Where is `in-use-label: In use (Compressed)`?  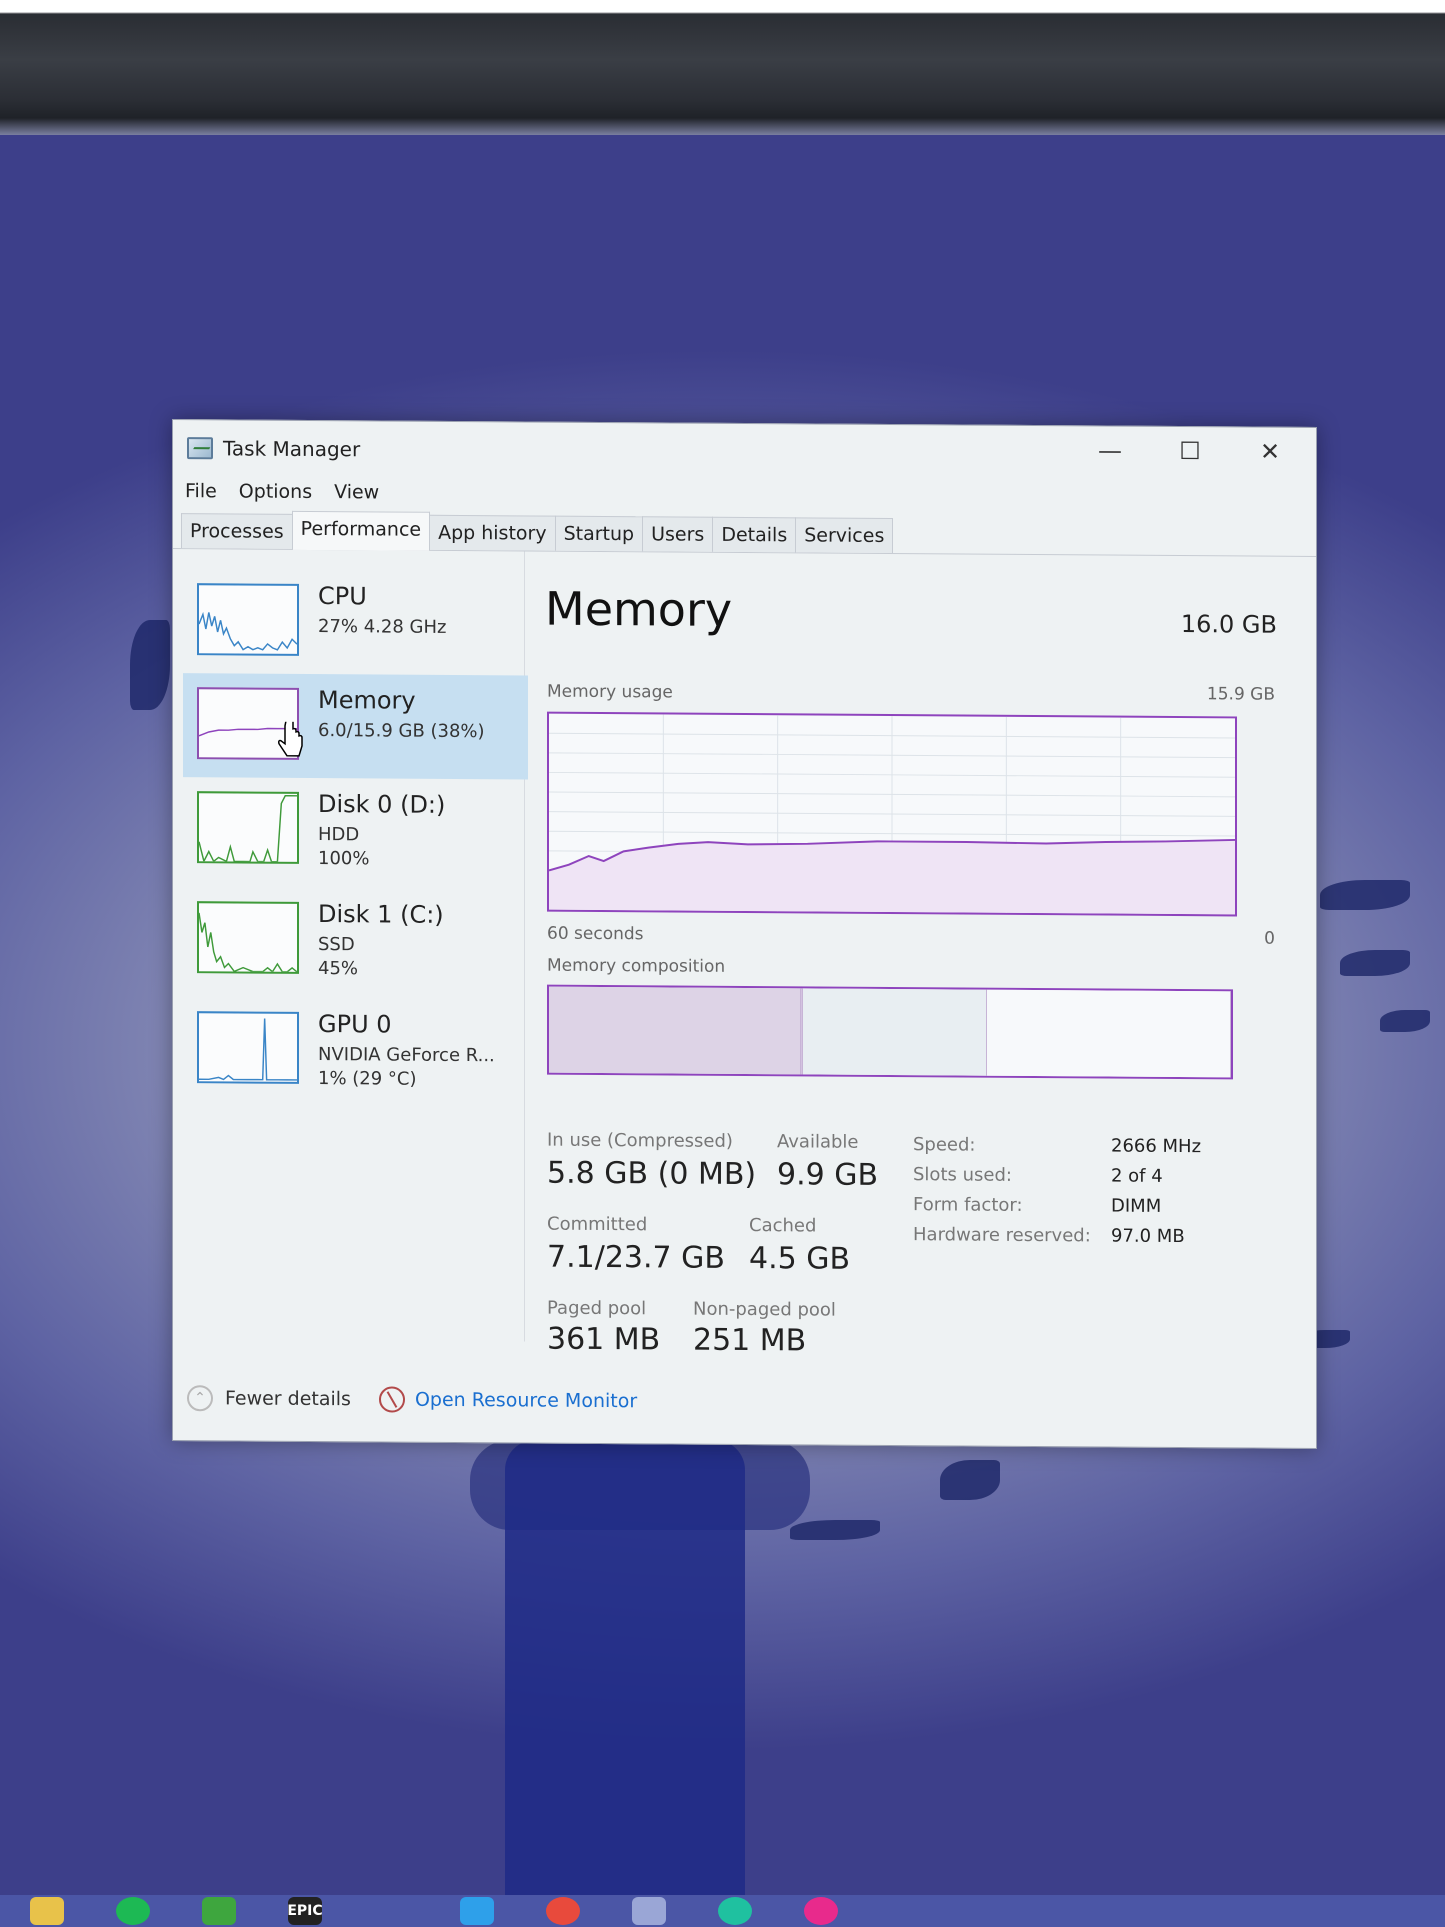
in-use-label: In use (Compressed) is located at coordinates (640, 1140).